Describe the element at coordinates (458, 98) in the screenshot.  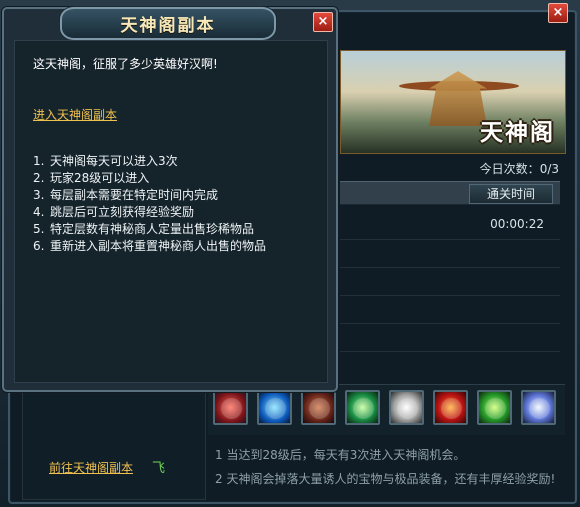
I see `pagoda-icon` at that location.